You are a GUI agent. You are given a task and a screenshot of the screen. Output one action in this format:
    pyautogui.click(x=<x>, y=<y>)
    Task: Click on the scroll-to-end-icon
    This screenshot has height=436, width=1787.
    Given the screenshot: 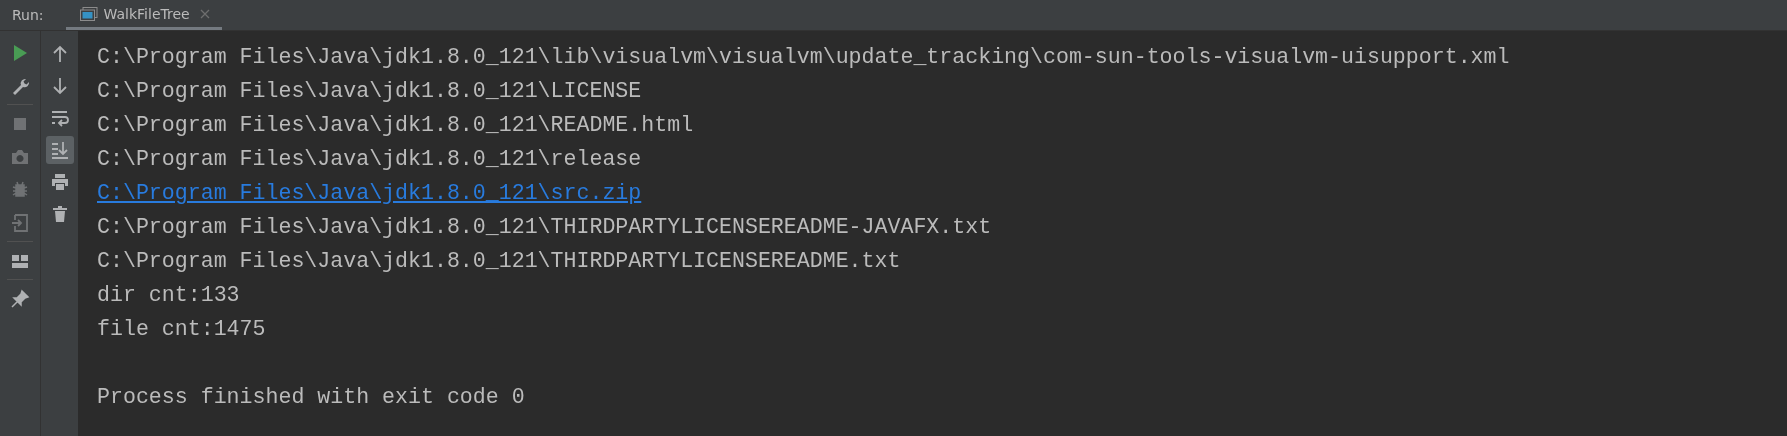 What is the action you would take?
    pyautogui.click(x=59, y=150)
    